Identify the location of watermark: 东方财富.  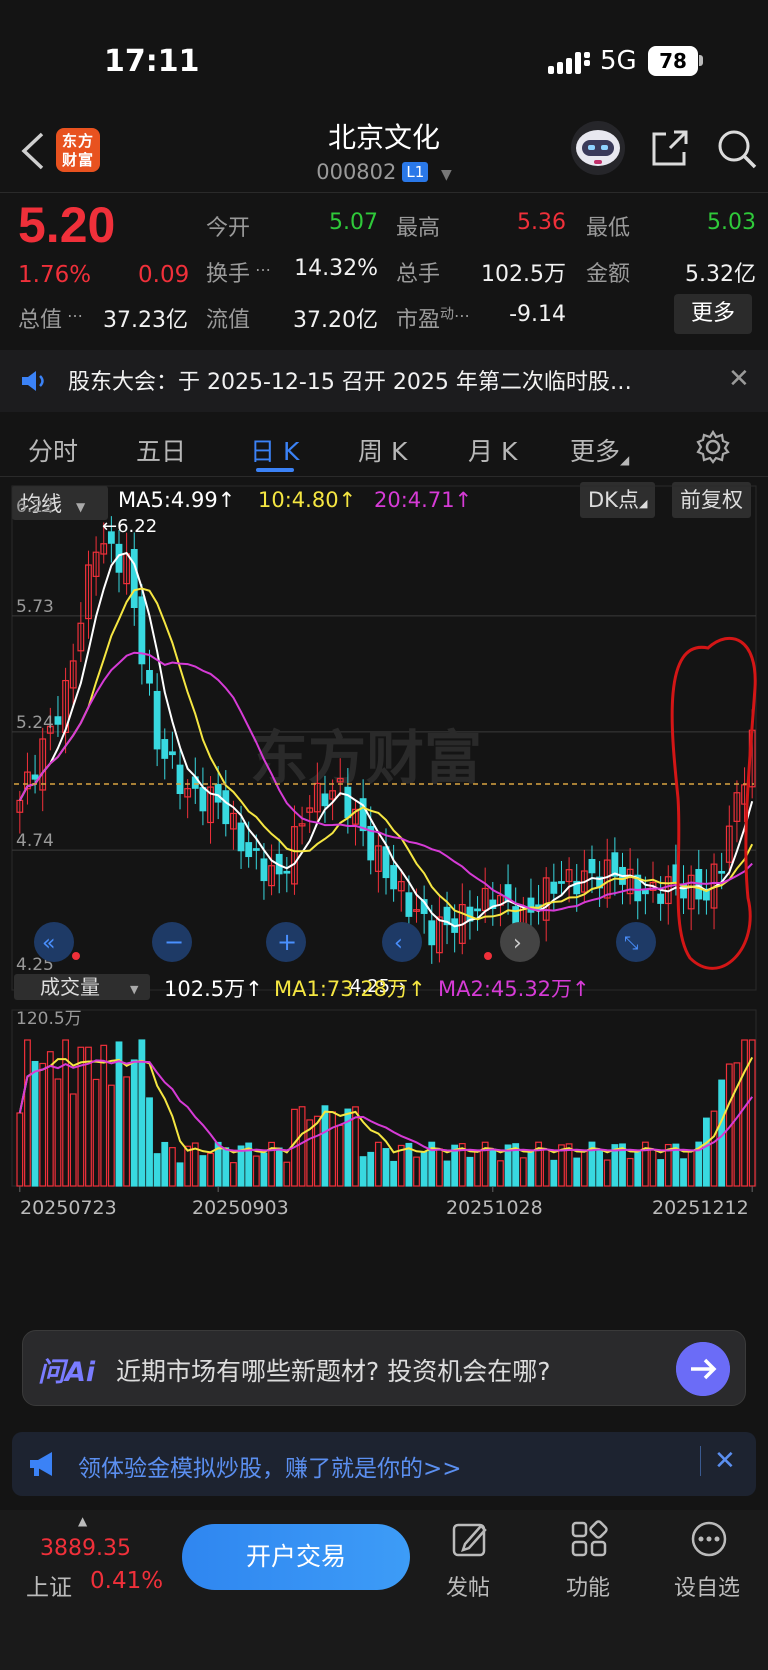
(366, 758).